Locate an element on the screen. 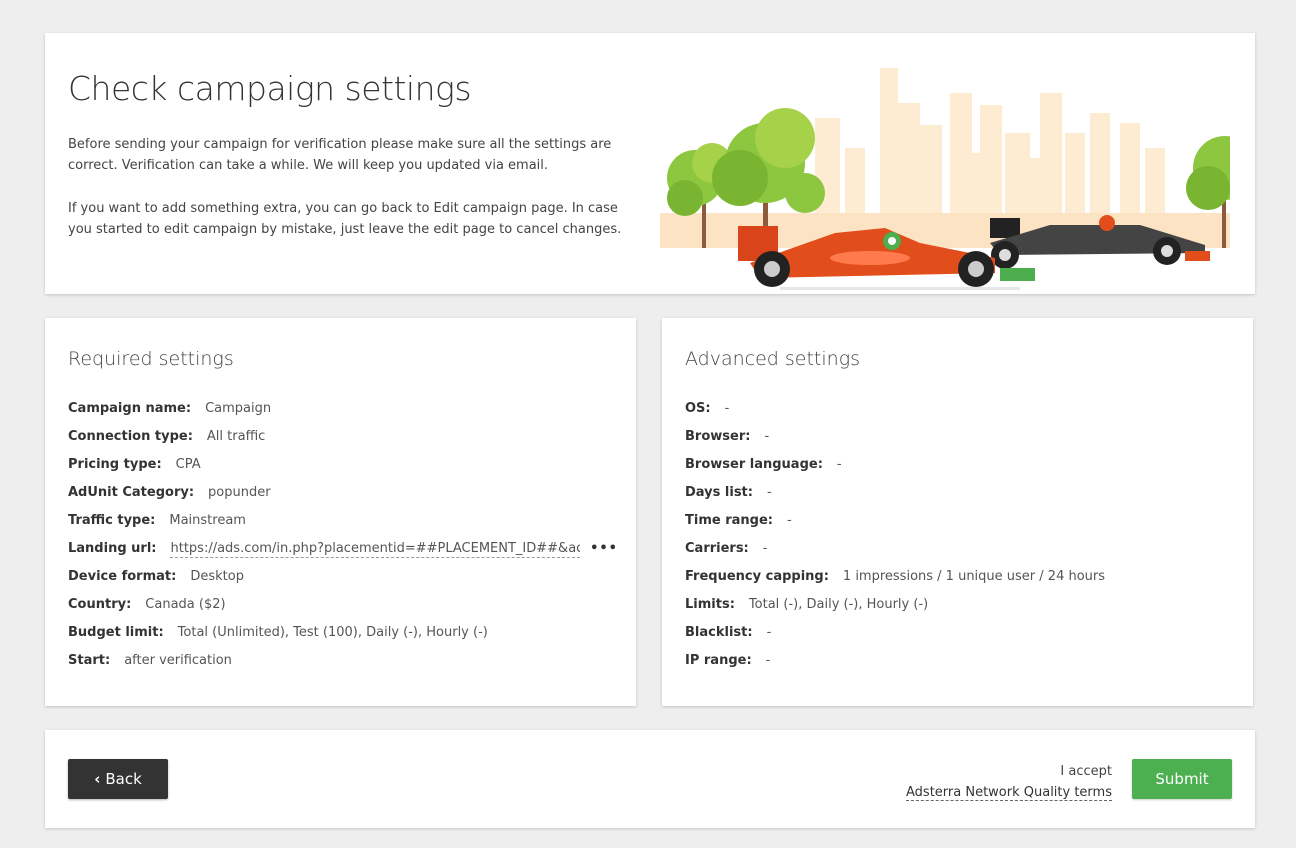 Image resolution: width=1296 pixels, height=848 pixels. setting-label: Time range: is located at coordinates (729, 520).